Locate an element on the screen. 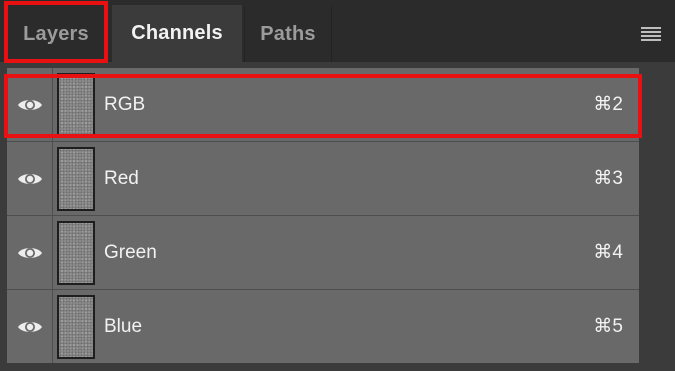 The width and height of the screenshot is (675, 371). channel-shortcut: ⌘3 is located at coordinates (608, 178).